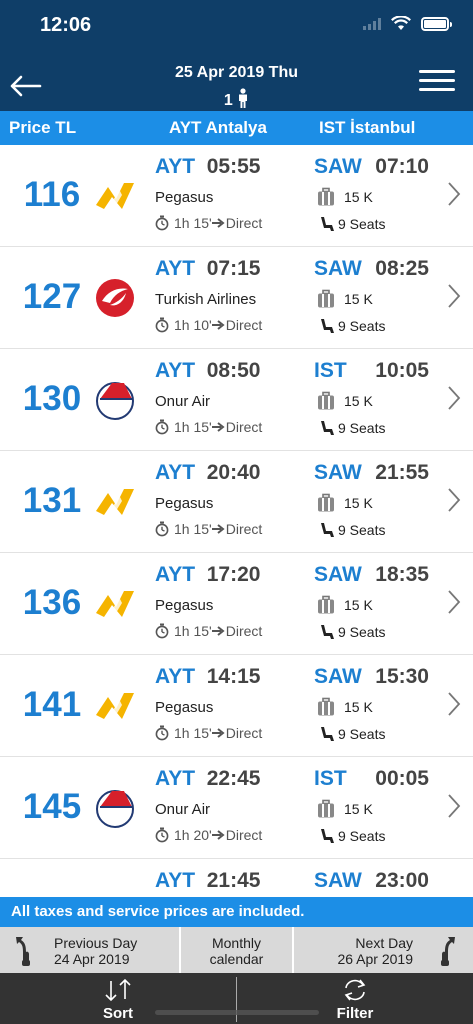 The height and width of the screenshot is (1024, 473). Describe the element at coordinates (207, 371) in the screenshot. I see `departure: AYT 08:50` at that location.